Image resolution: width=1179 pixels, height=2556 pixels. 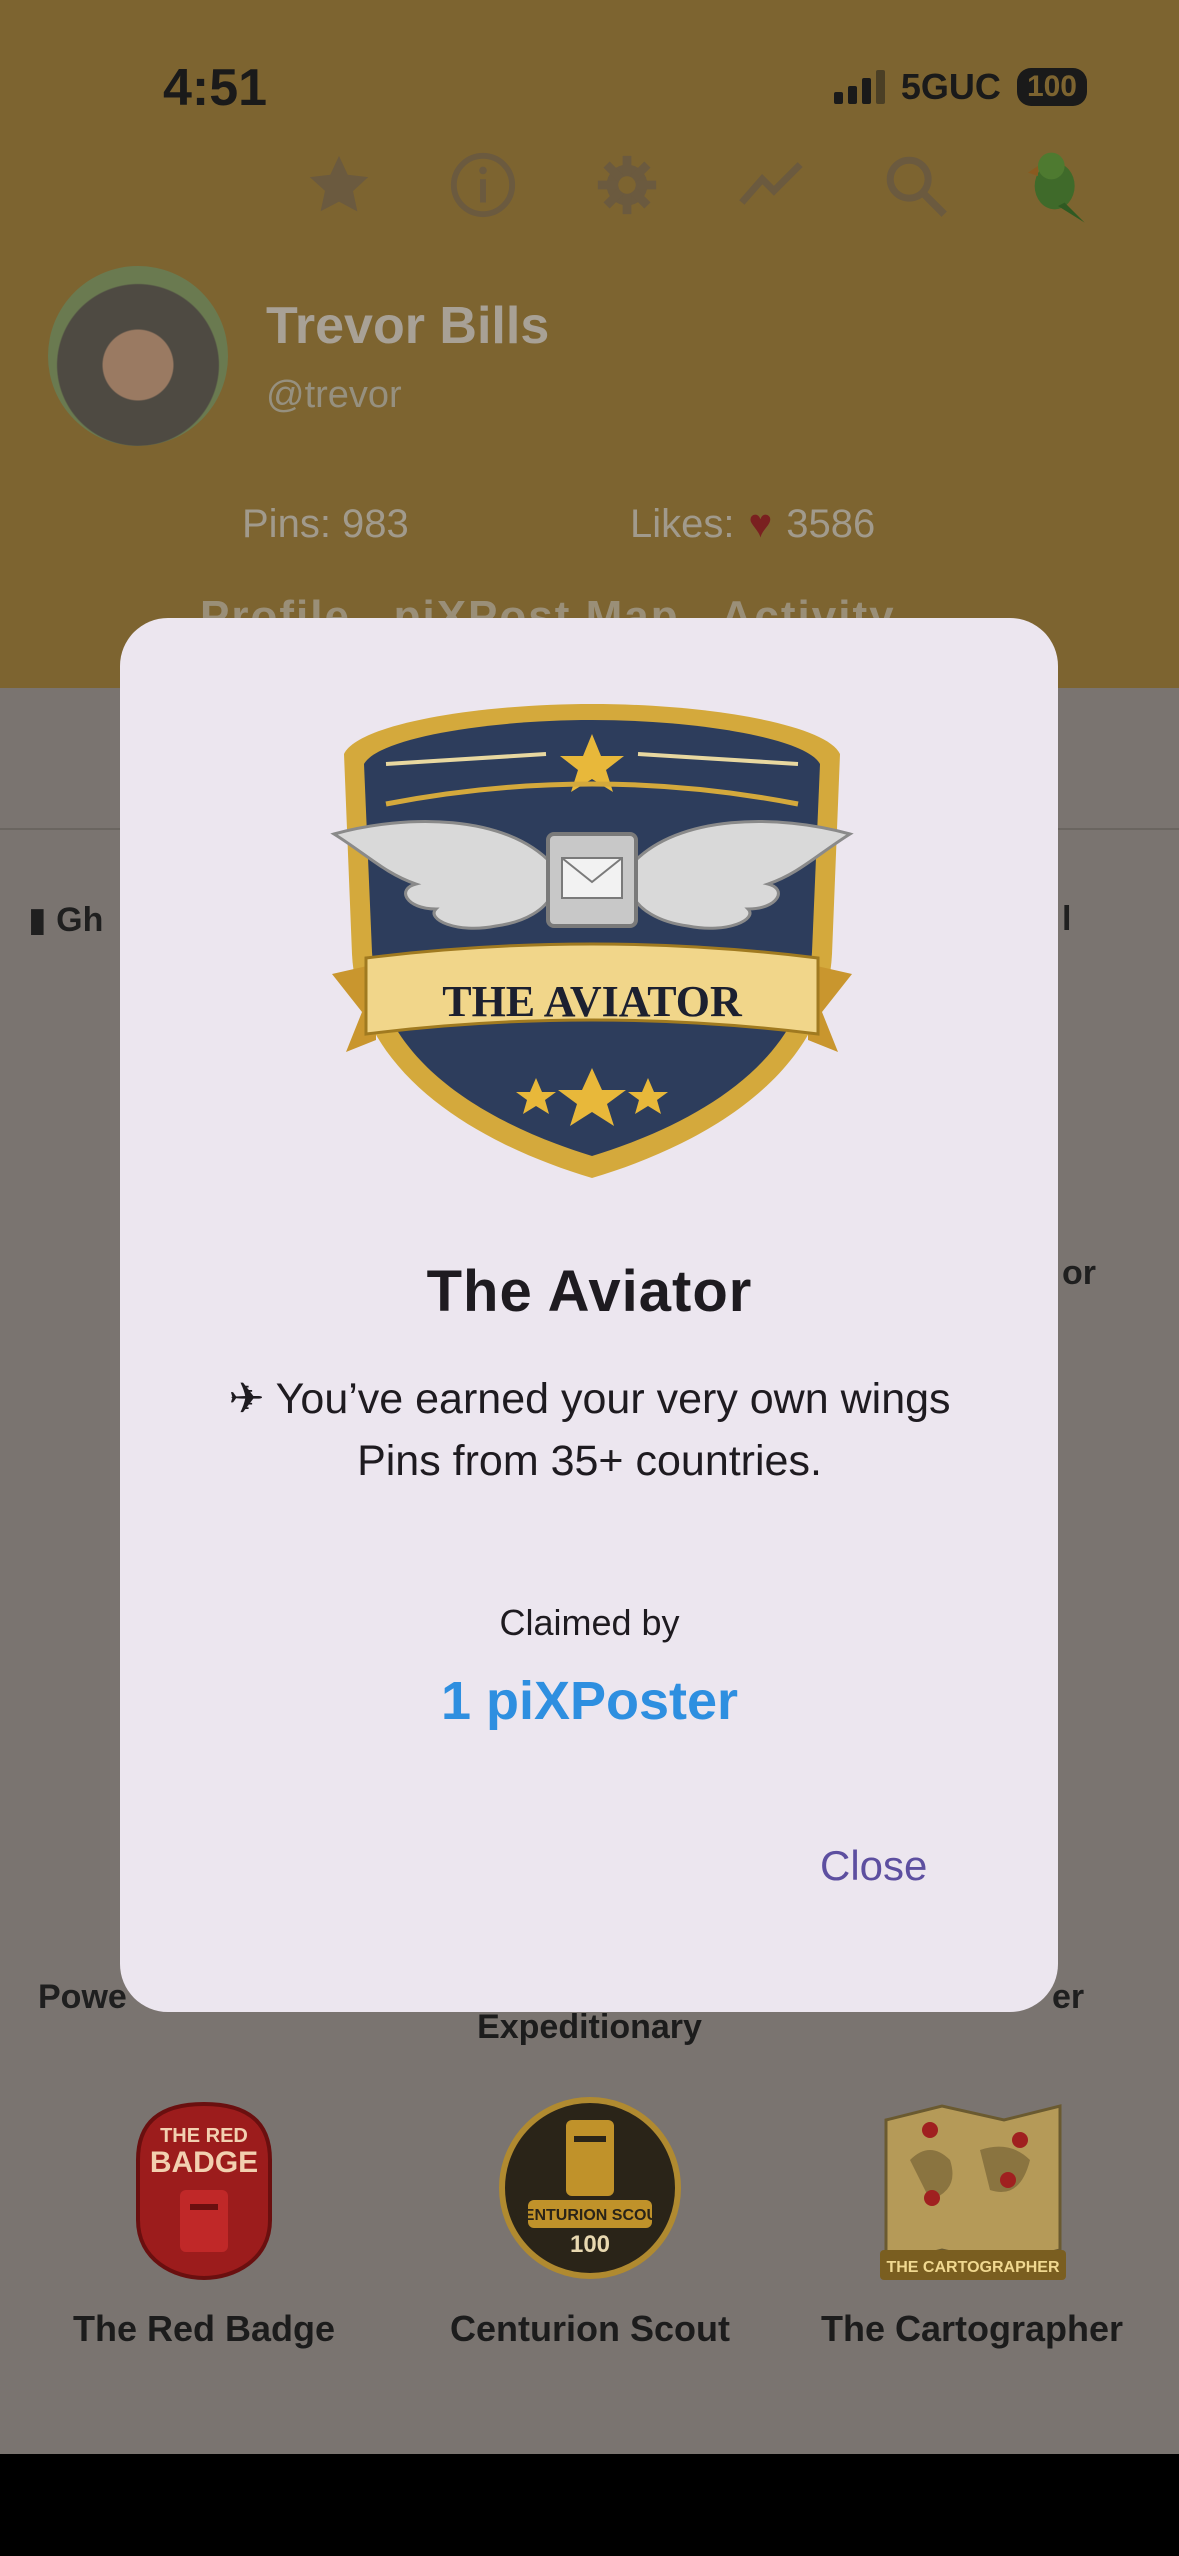 I want to click on badge-label-cartographer: The Cartographer, so click(x=972, y=2328).